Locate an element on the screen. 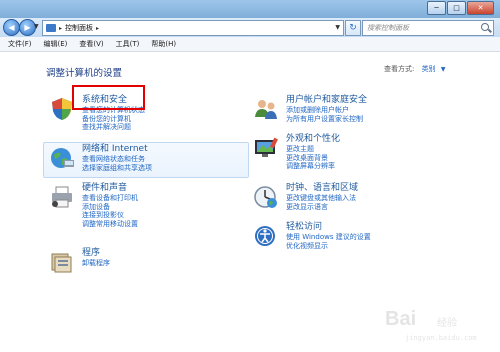  category-title-hardware-sound: 硬件和声音 is located at coordinates (110, 188).